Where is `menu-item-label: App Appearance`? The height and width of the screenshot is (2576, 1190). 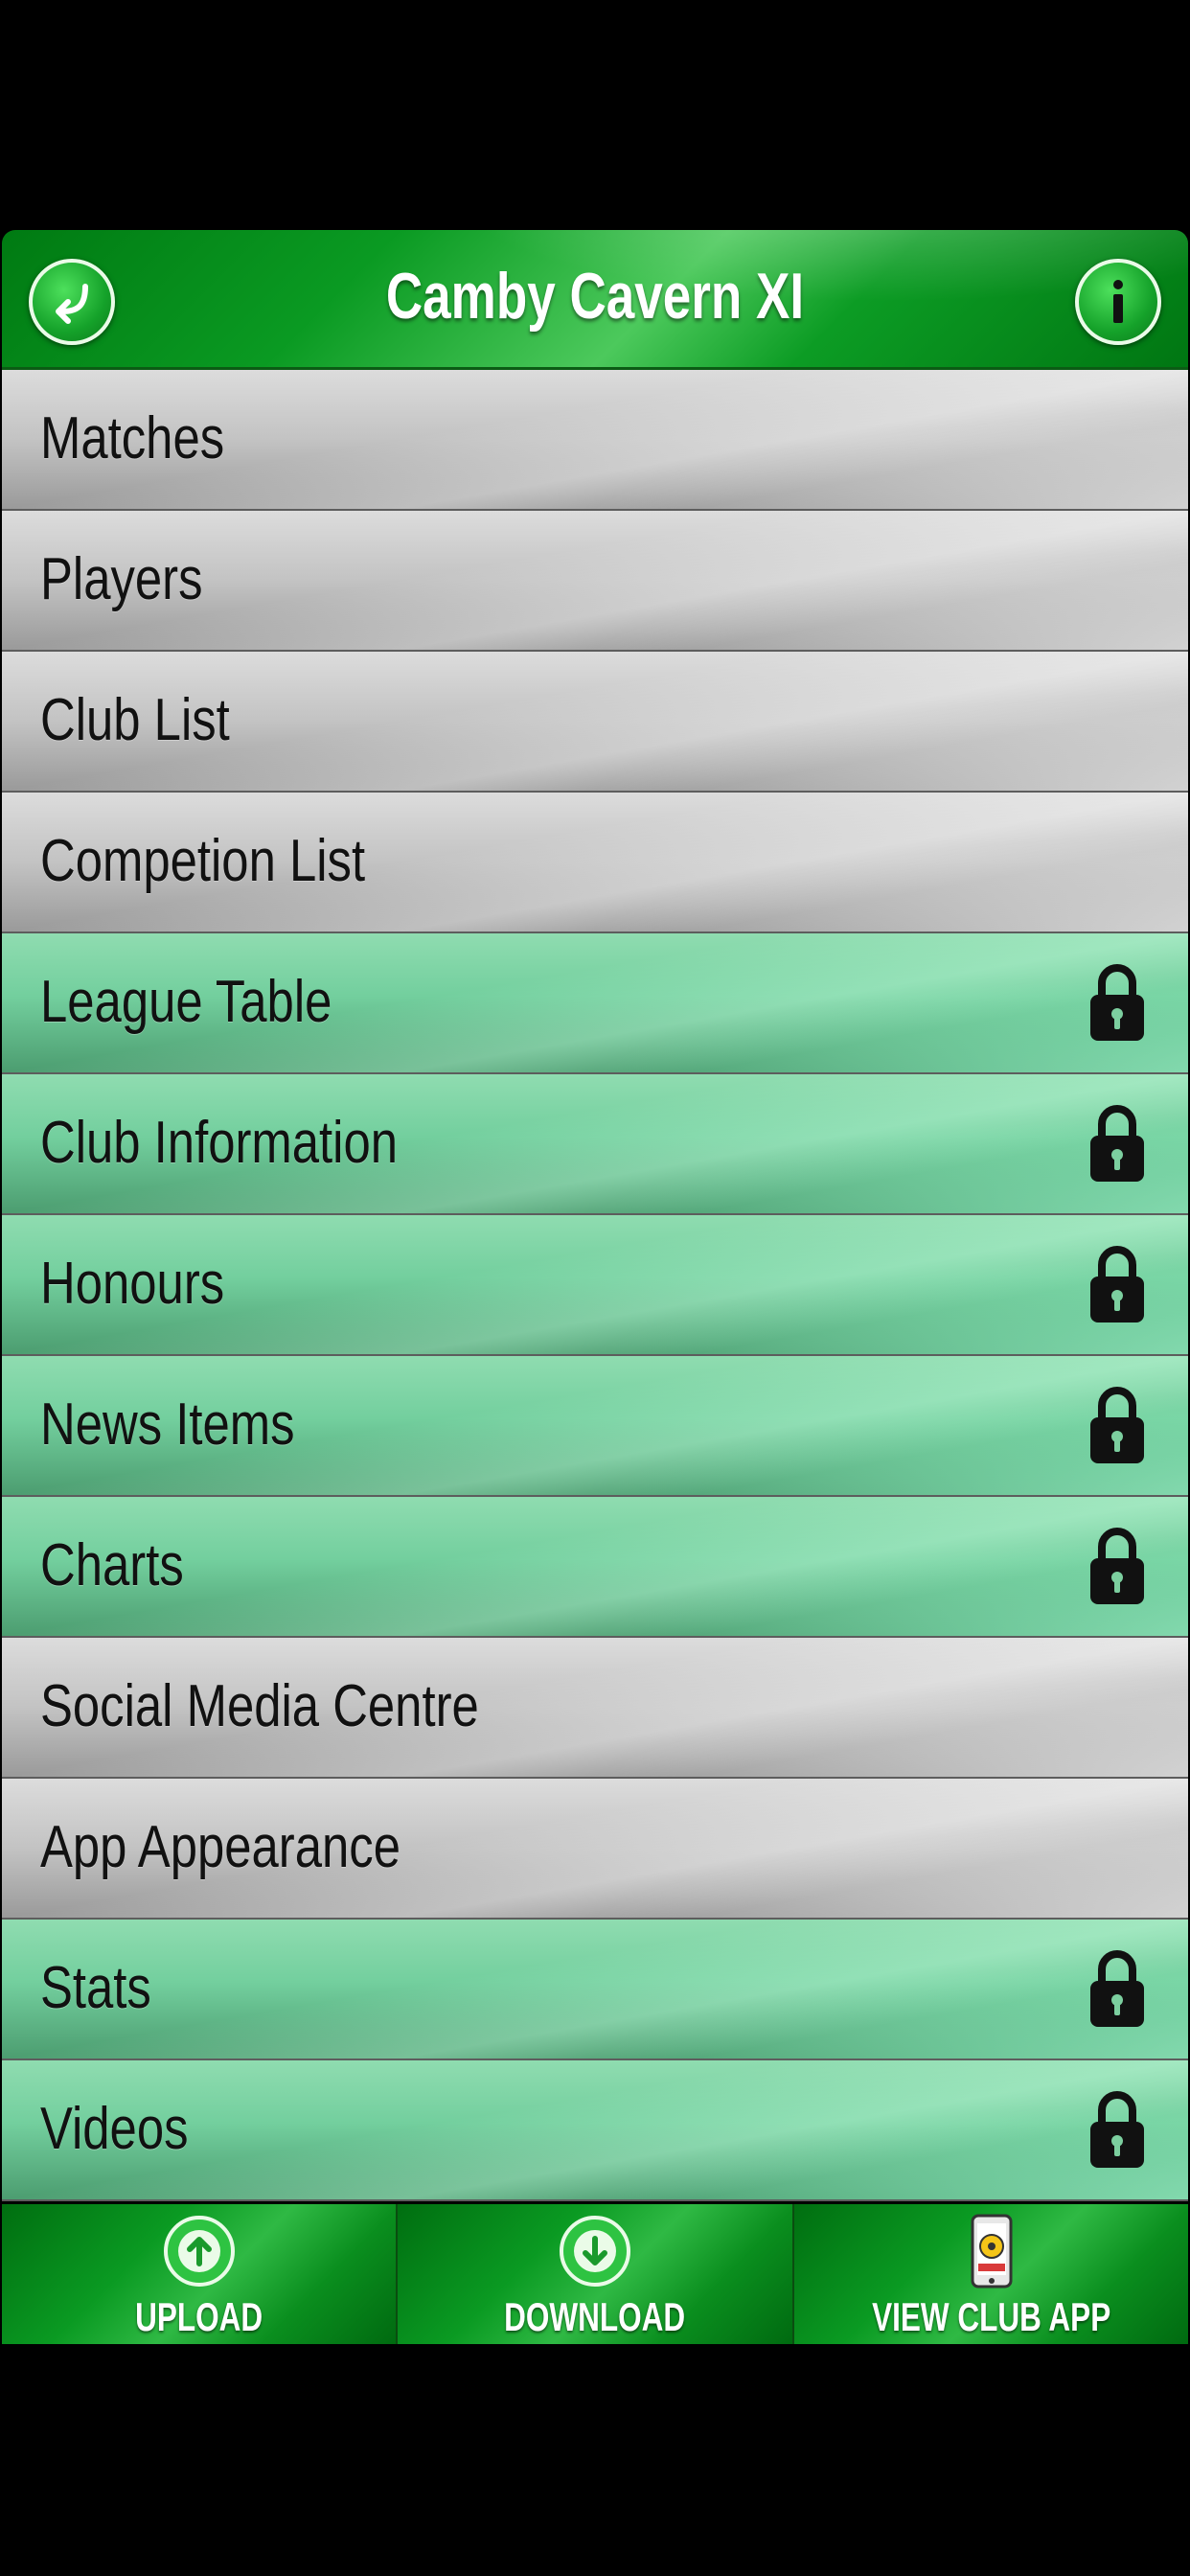
menu-item-label: App Appearance is located at coordinates (220, 1847).